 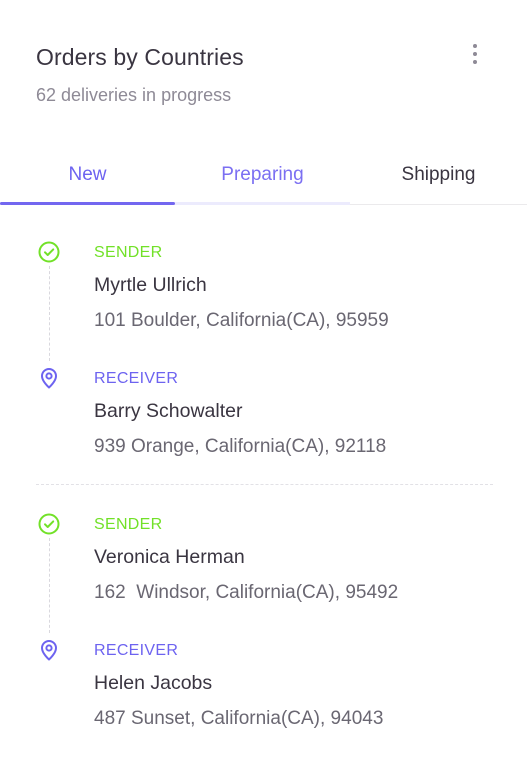 I want to click on sender-name: Veronica Herman, so click(x=169, y=557).